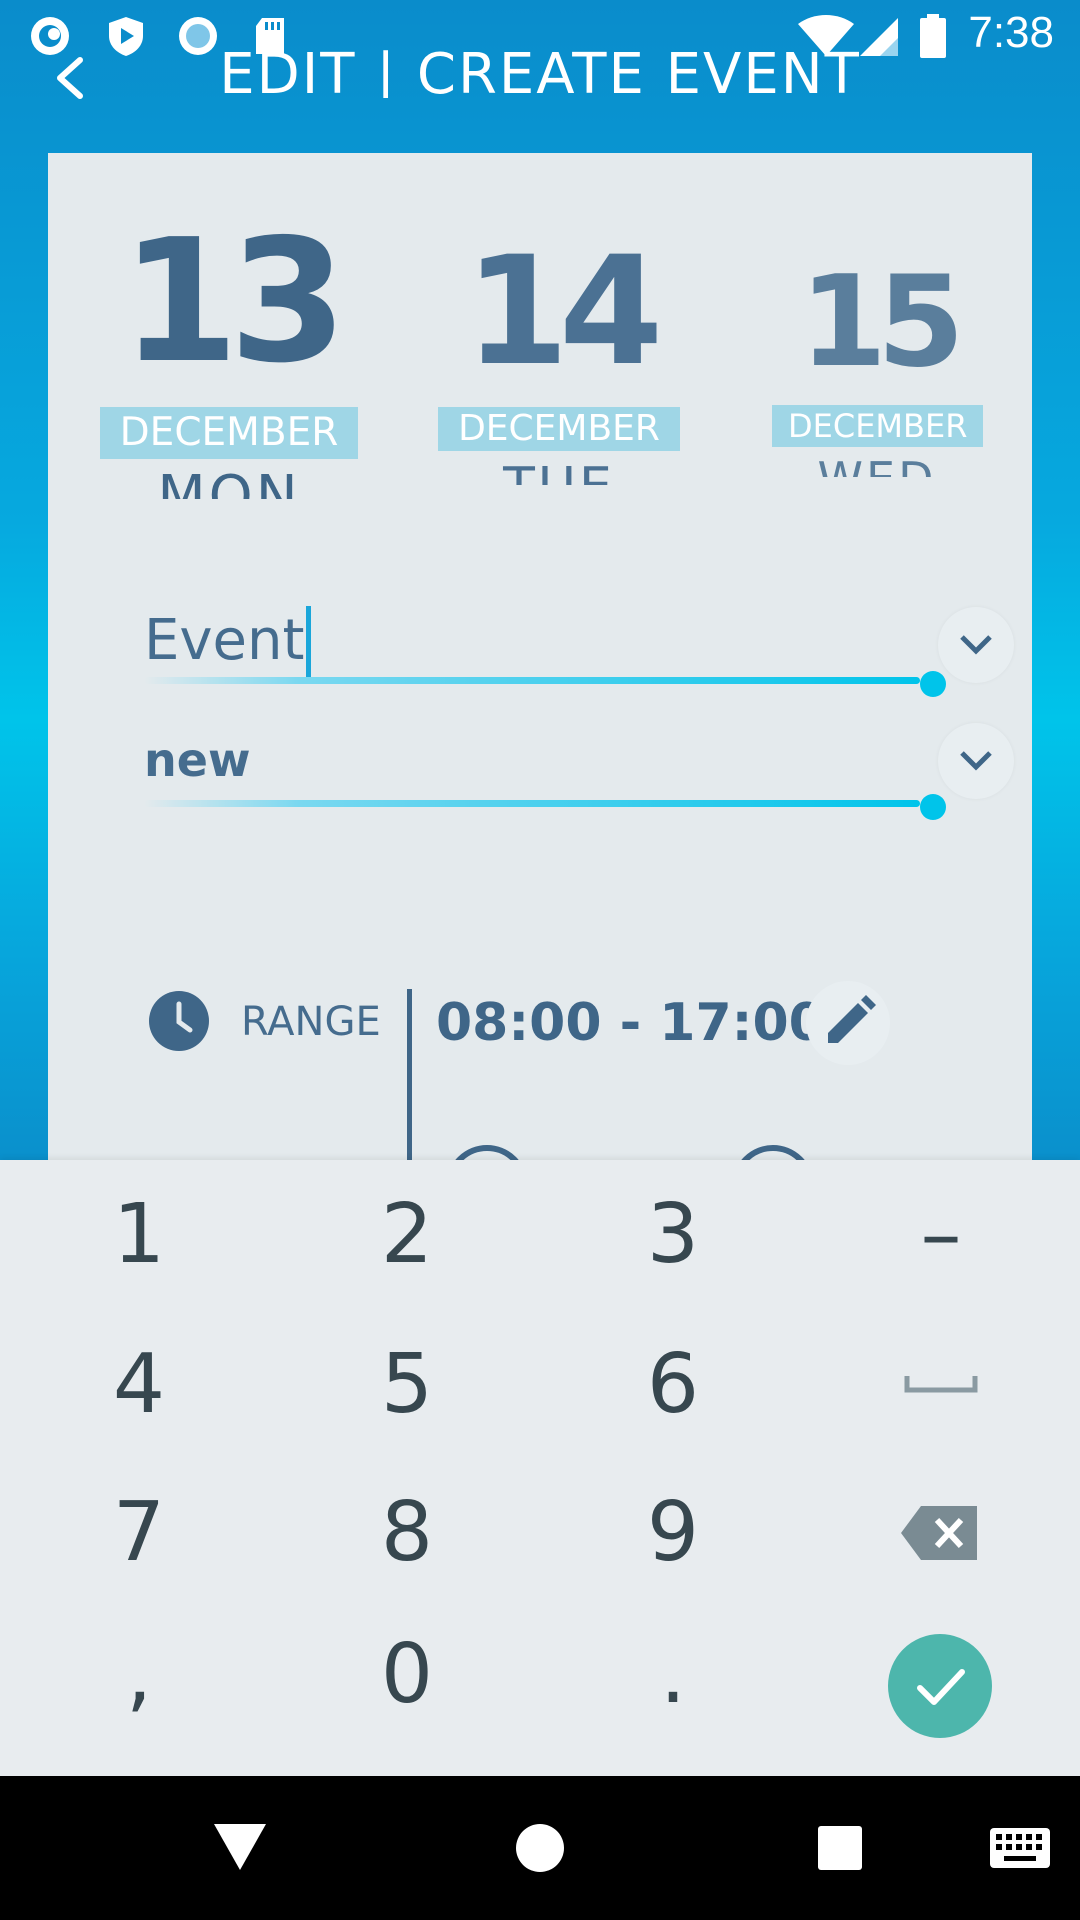  What do you see at coordinates (409, 1074) in the screenshot?
I see `range-divider` at bounding box center [409, 1074].